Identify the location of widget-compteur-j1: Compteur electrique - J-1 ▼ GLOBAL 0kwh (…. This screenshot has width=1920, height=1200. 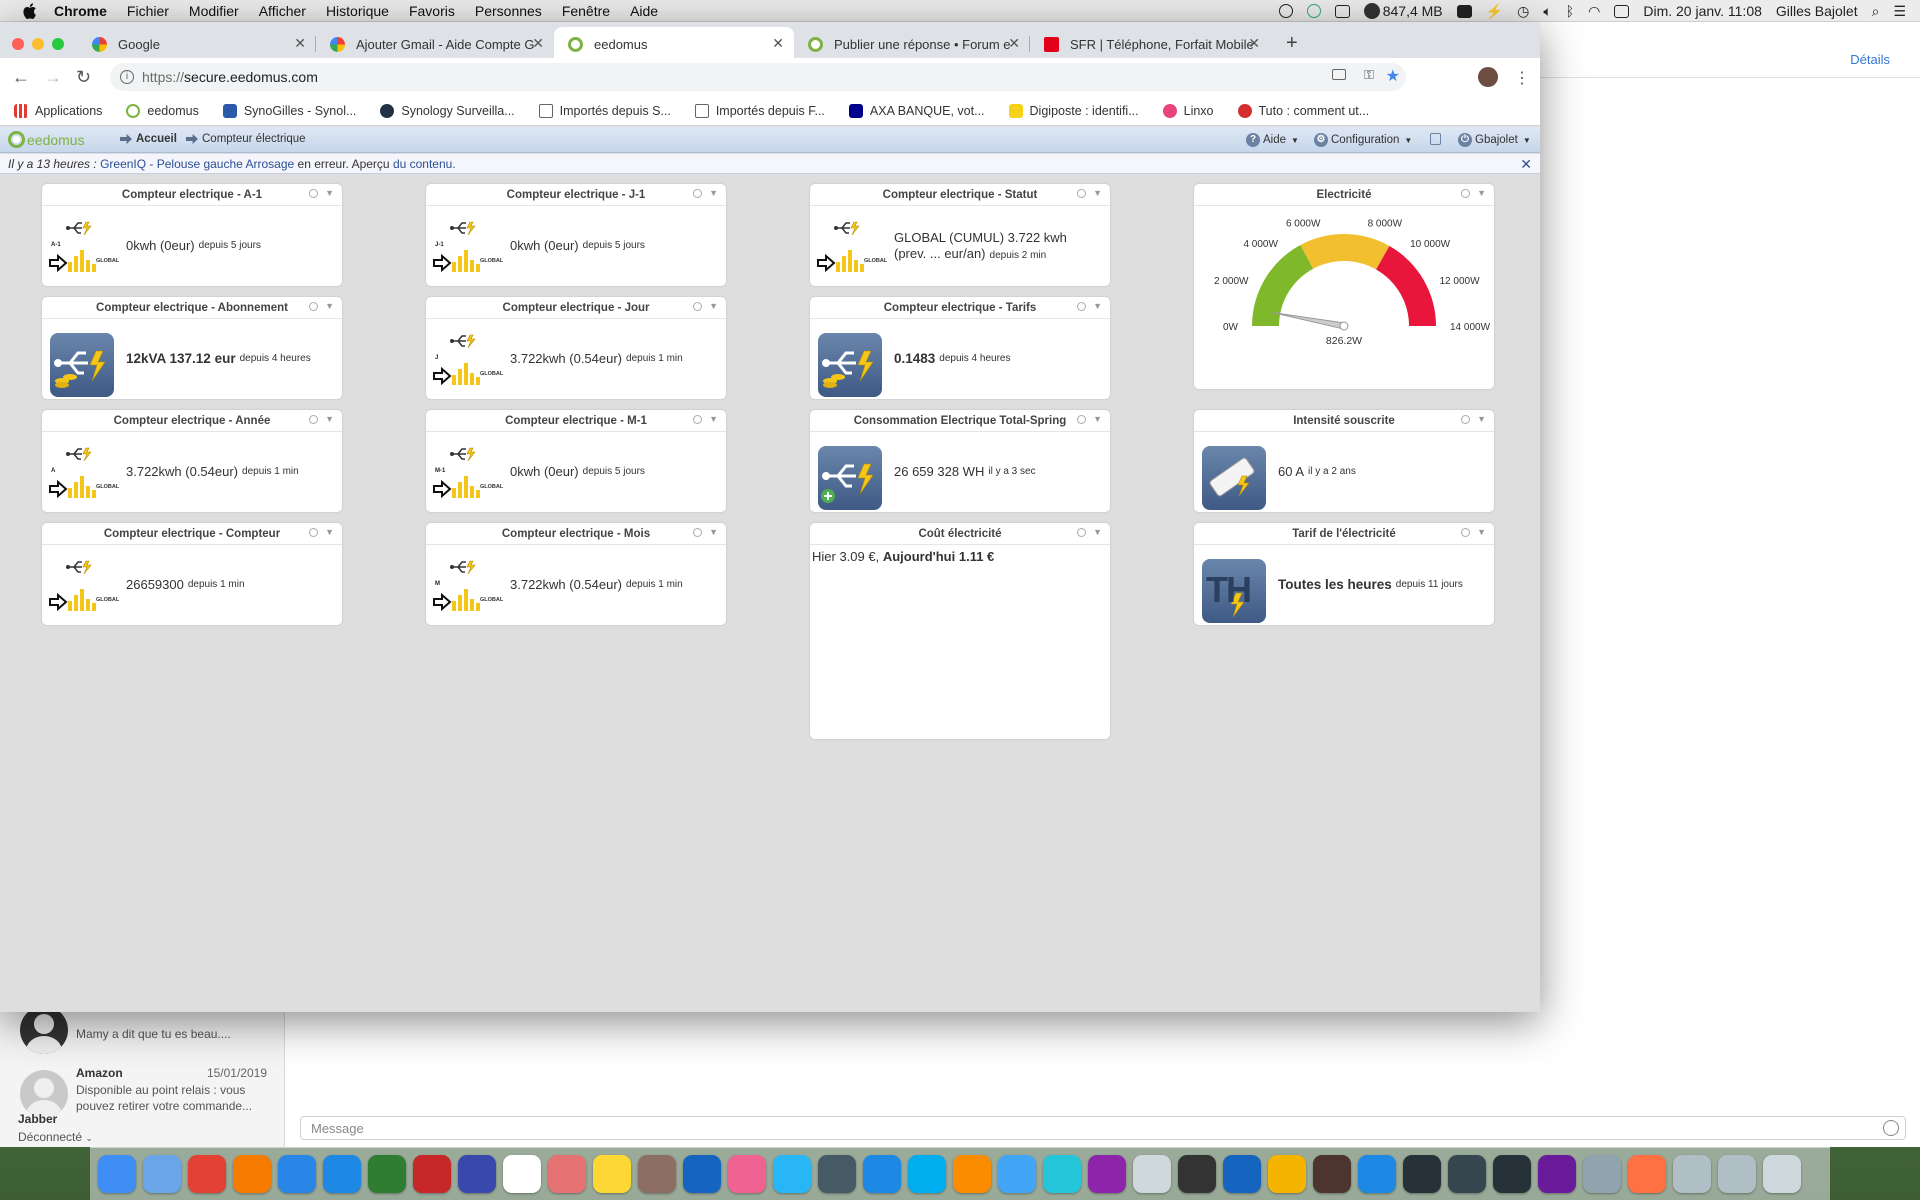
(576, 235).